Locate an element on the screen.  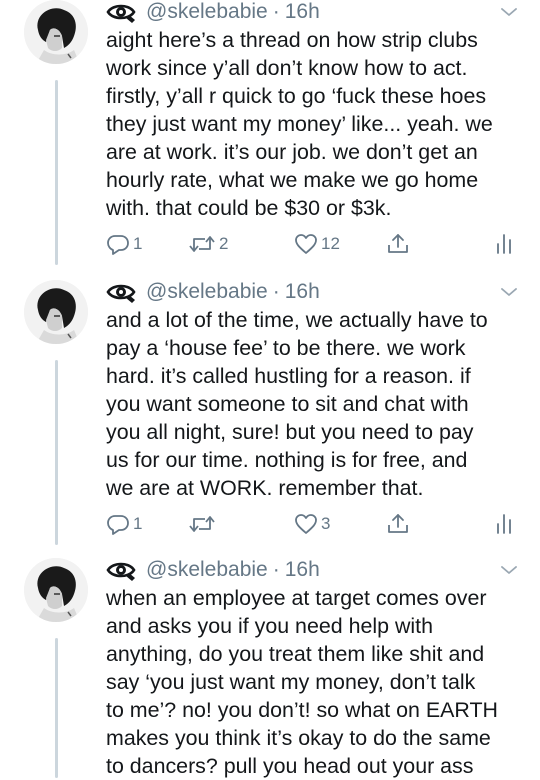
retweet-button: 2 is located at coordinates (208, 244).